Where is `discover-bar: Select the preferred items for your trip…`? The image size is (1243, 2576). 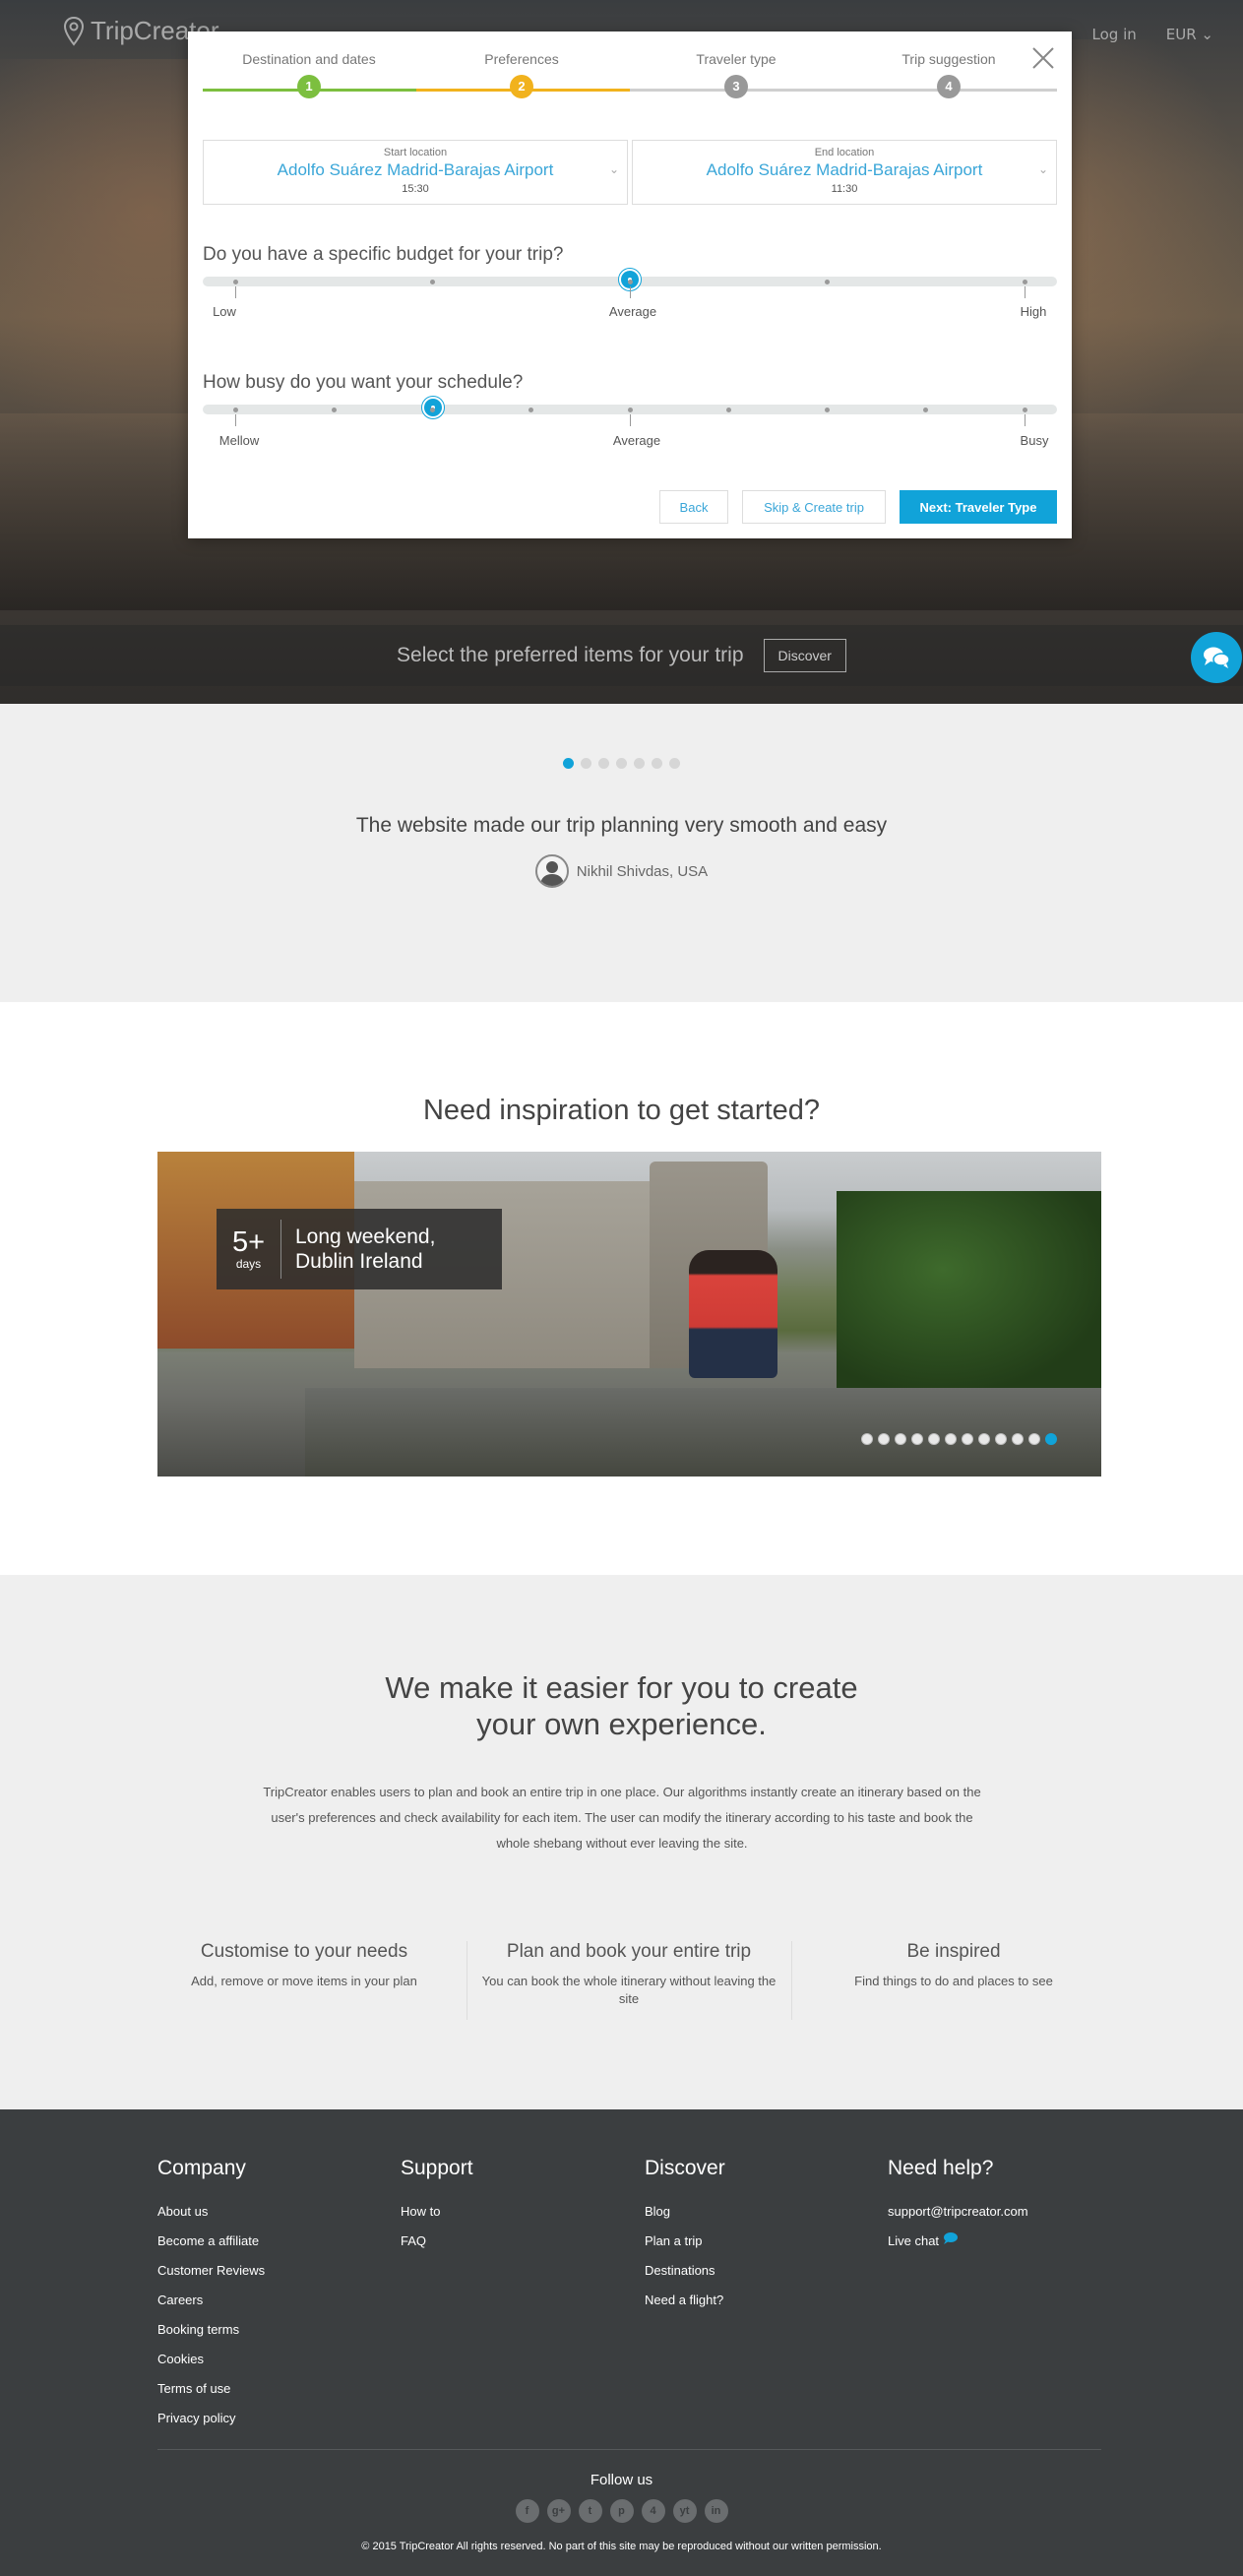
discover-bar: Select the preferred items for your trip… is located at coordinates (621, 655).